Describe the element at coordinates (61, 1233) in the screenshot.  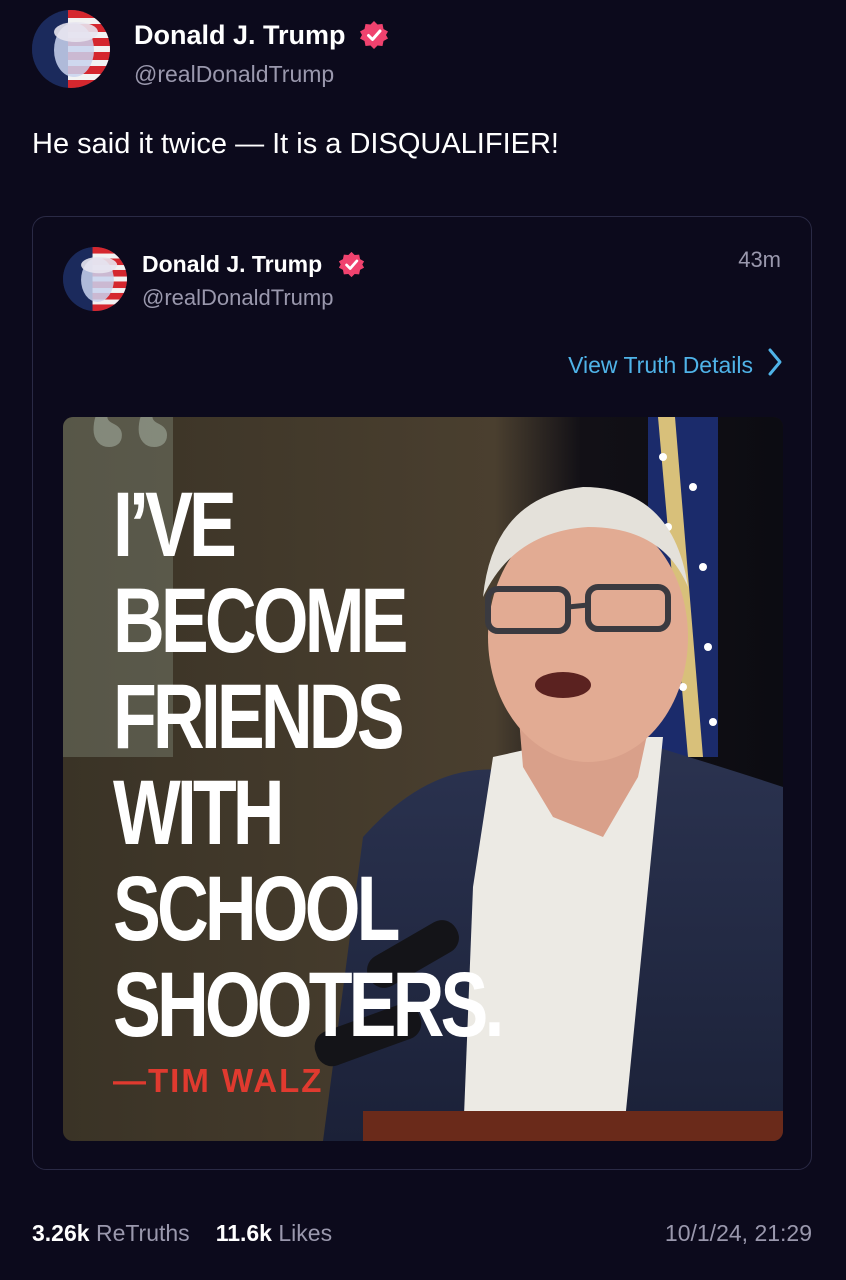
I see `retruths-count: 3.26k` at that location.